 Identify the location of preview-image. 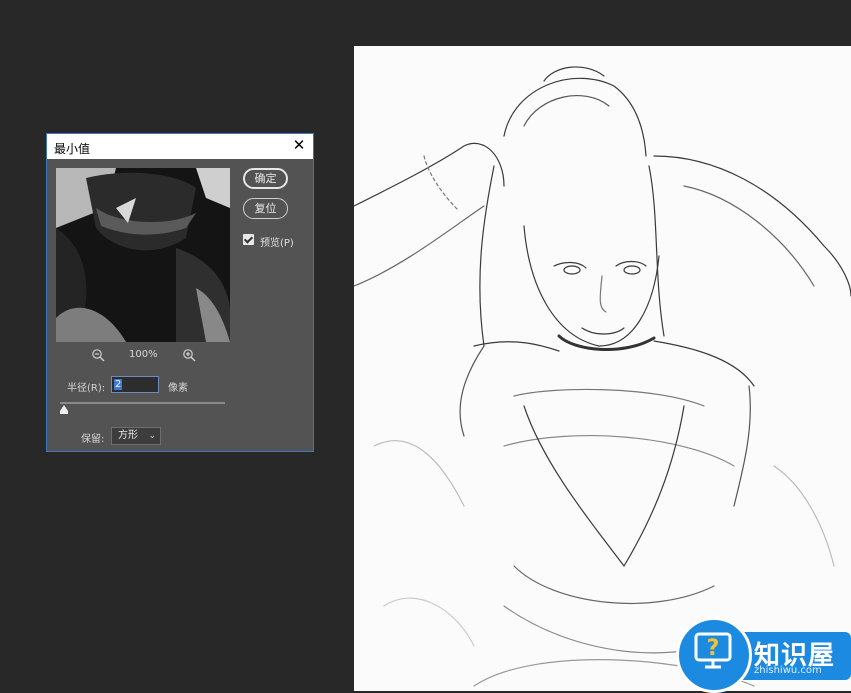
(143, 255).